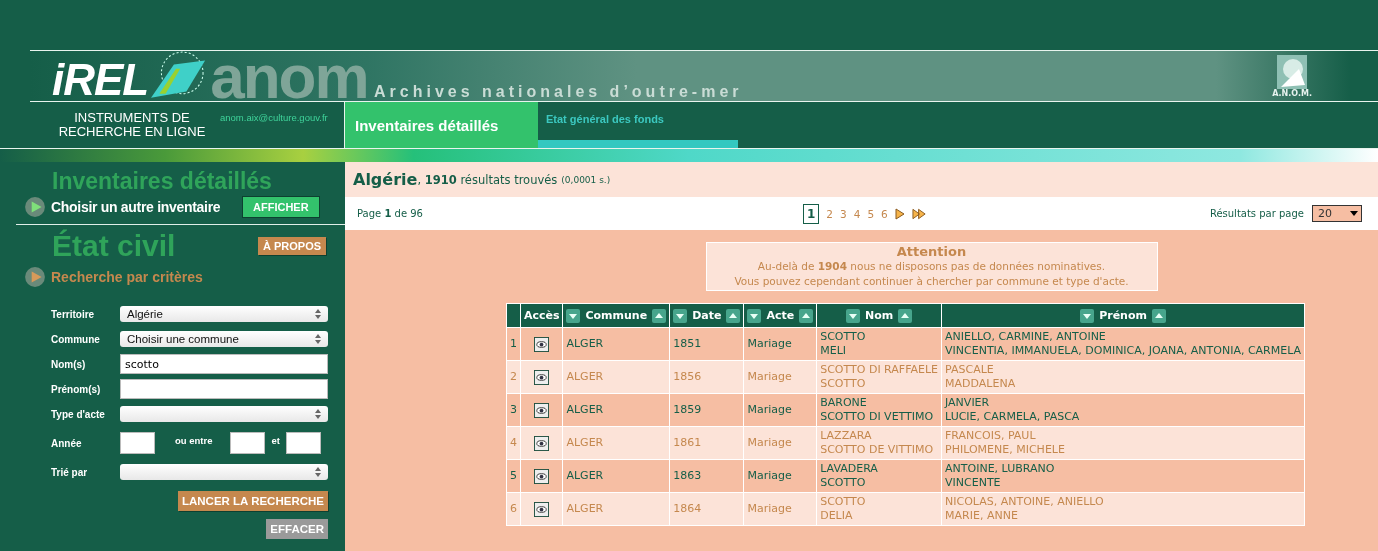 This screenshot has height=551, width=1378. I want to click on tagline: INSTRUMENTS DE RECHERCHE EN LIGNE, so click(132, 125).